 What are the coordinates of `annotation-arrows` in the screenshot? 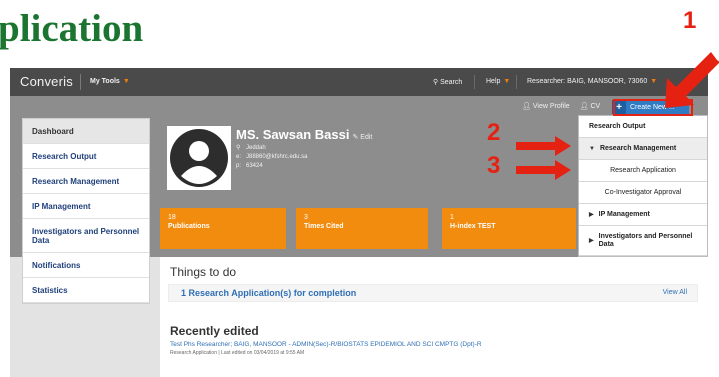 It's located at (617, 116).